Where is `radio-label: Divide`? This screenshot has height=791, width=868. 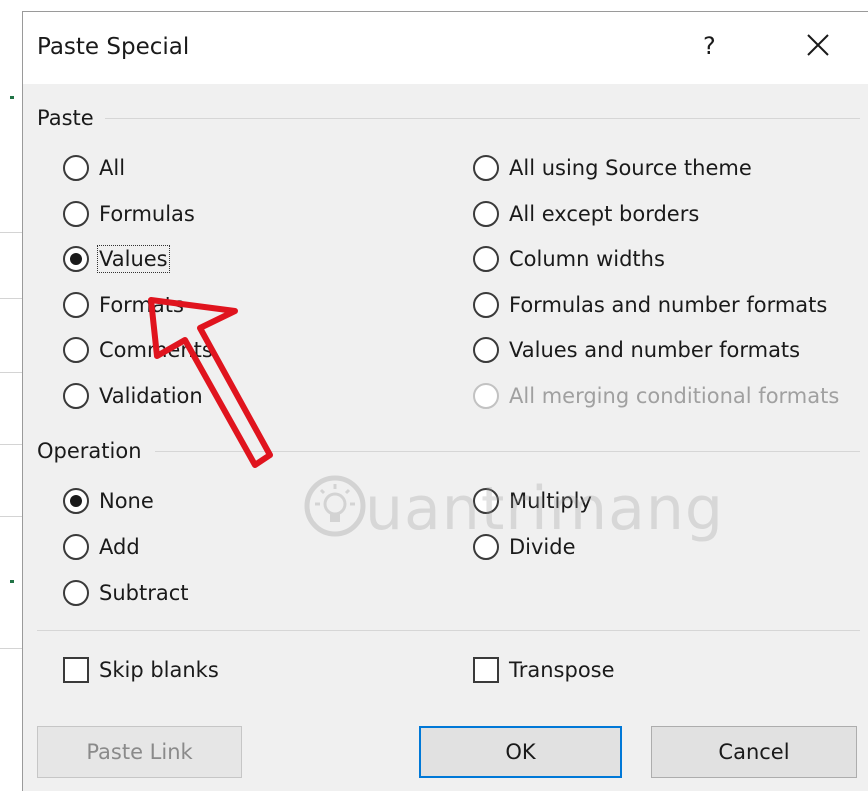 radio-label: Divide is located at coordinates (542, 547).